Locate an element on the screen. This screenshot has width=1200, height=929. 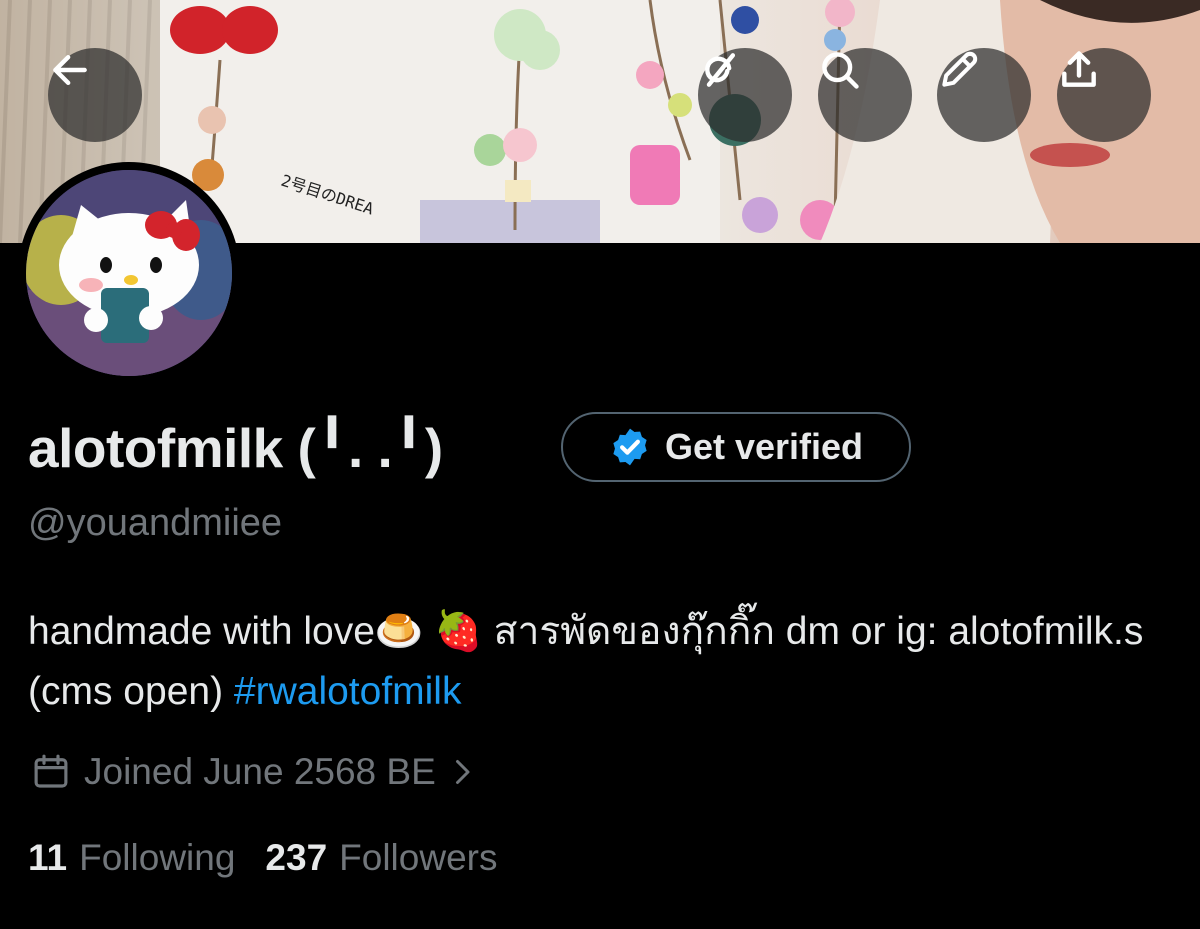
joined-date: Joined June 2568 BE is located at coordinates (260, 771).